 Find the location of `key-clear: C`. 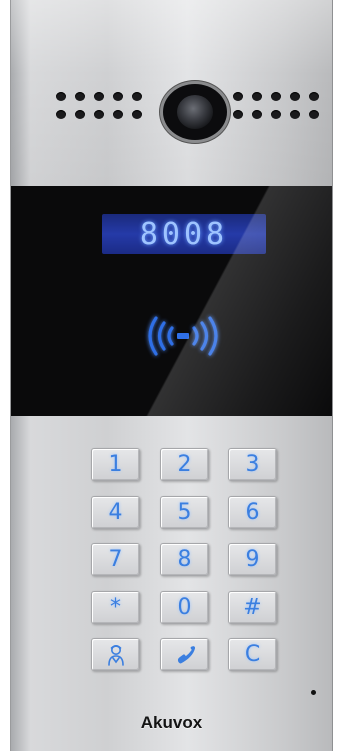

key-clear: C is located at coordinates (252, 654).